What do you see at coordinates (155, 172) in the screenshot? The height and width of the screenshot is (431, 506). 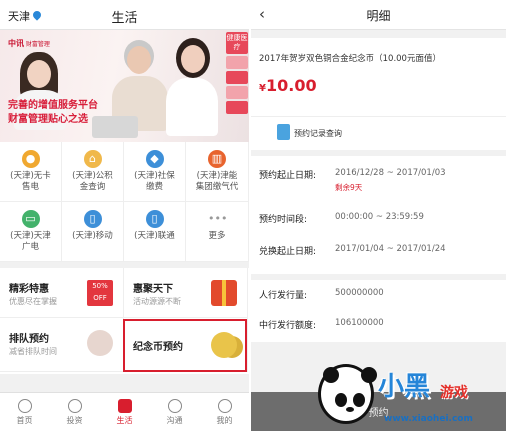 I see `service-item: ◆ (天津)社保 缴费` at bounding box center [155, 172].